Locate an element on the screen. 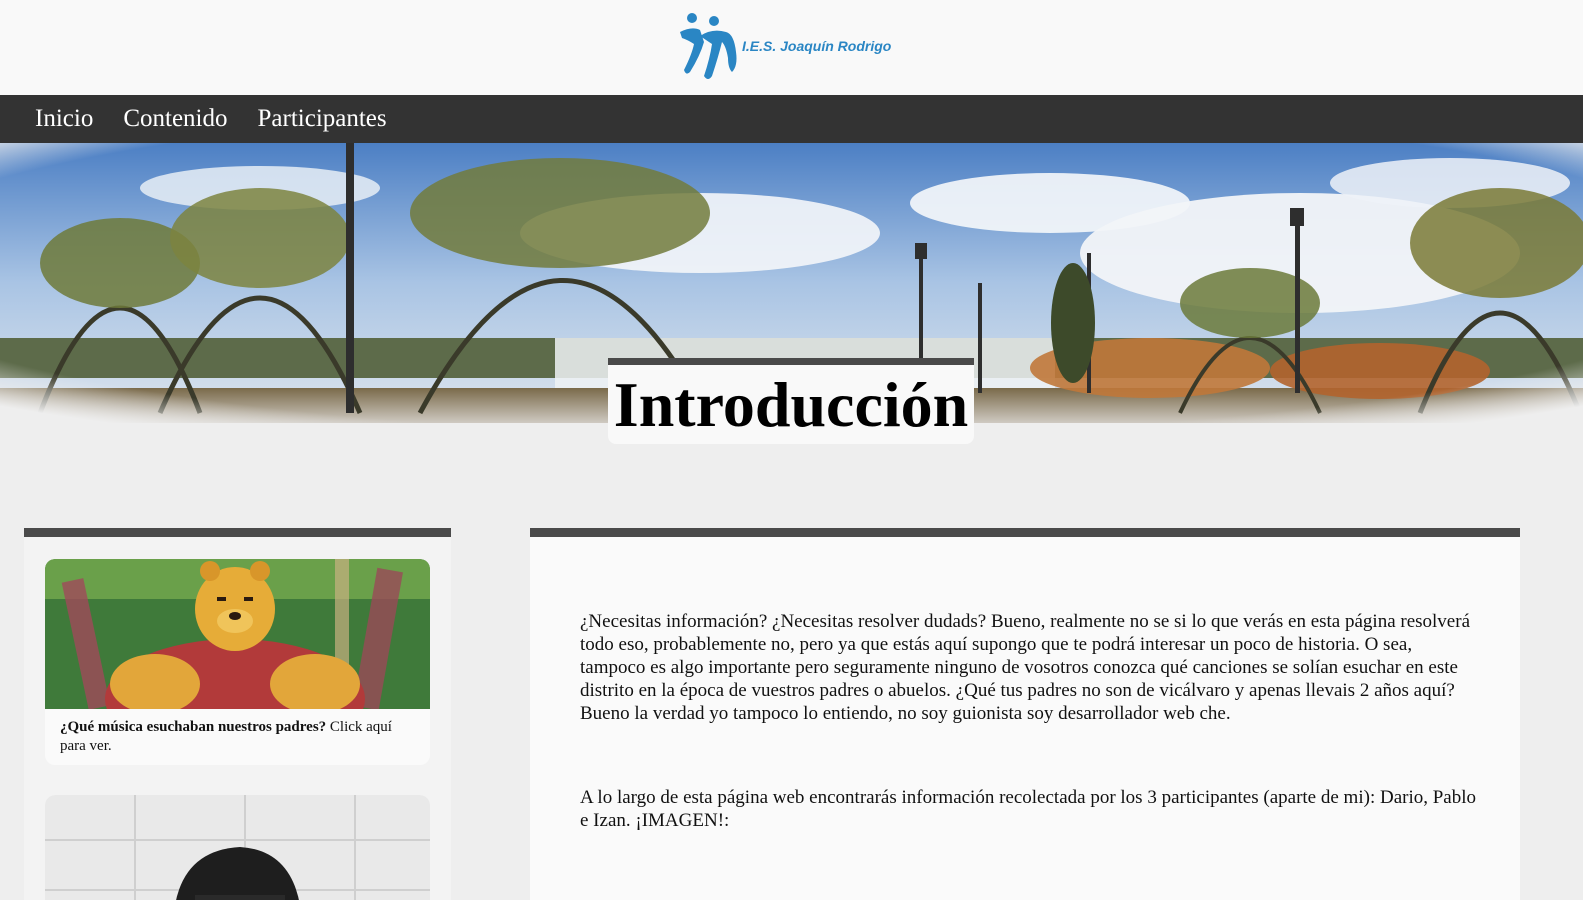 The width and height of the screenshot is (1583, 900). music-card-title: ¿Qué música esuchaban nuestros padres? is located at coordinates (193, 727).